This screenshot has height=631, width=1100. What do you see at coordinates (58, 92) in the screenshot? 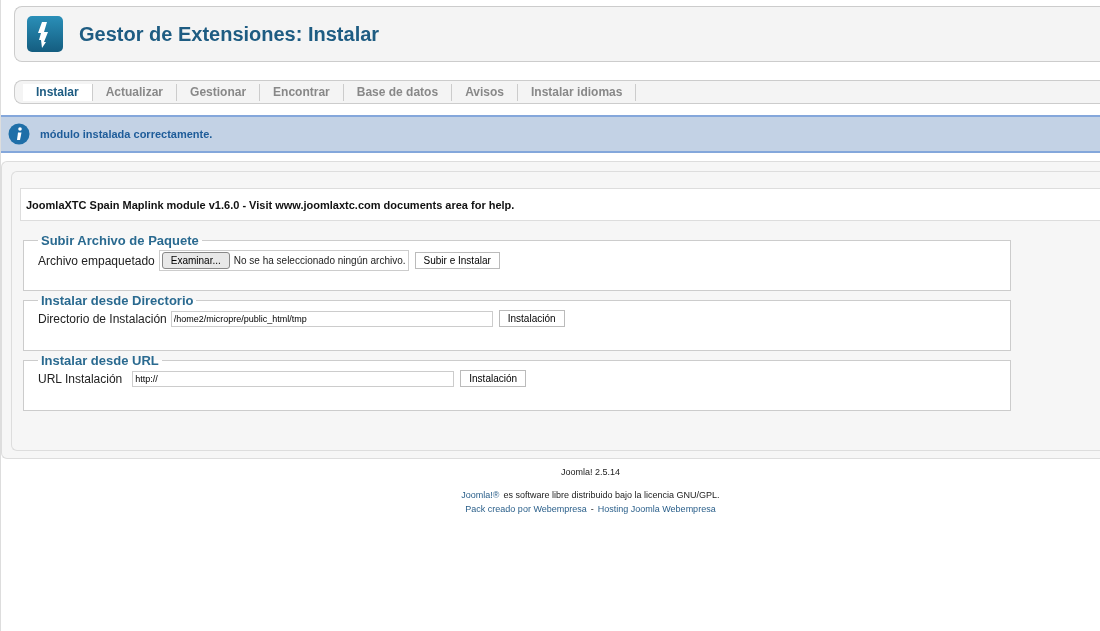
I see `submenu-tab: Instalar` at bounding box center [58, 92].